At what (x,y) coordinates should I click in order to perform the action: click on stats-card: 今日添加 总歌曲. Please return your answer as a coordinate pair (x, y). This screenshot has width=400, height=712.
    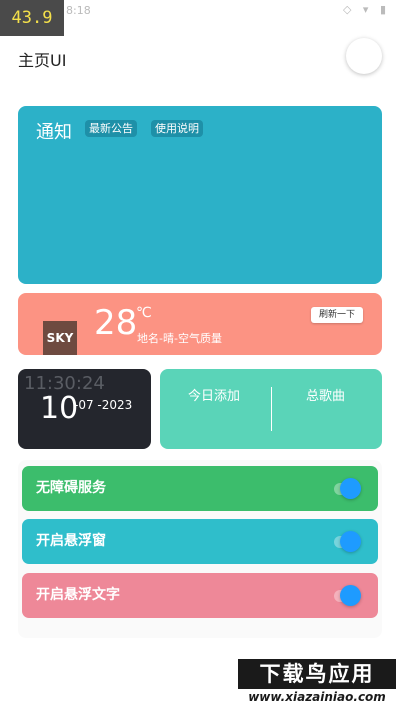
    Looking at the image, I should click on (271, 409).